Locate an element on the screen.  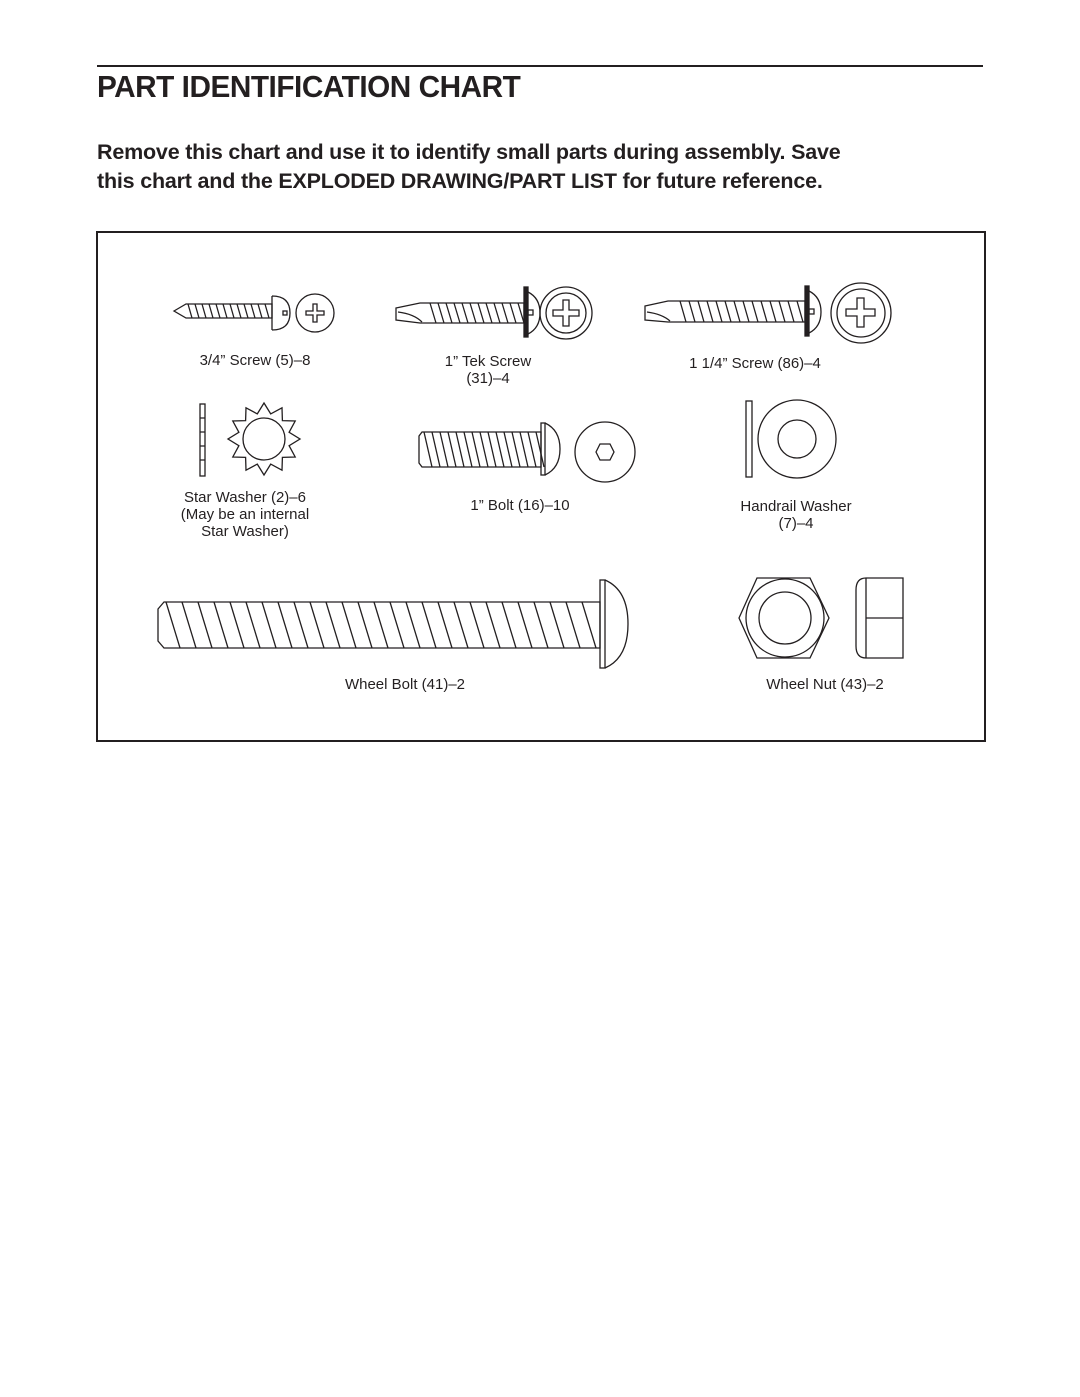
label-line: 1” Bolt (16)–10 is located at coordinates (520, 505).